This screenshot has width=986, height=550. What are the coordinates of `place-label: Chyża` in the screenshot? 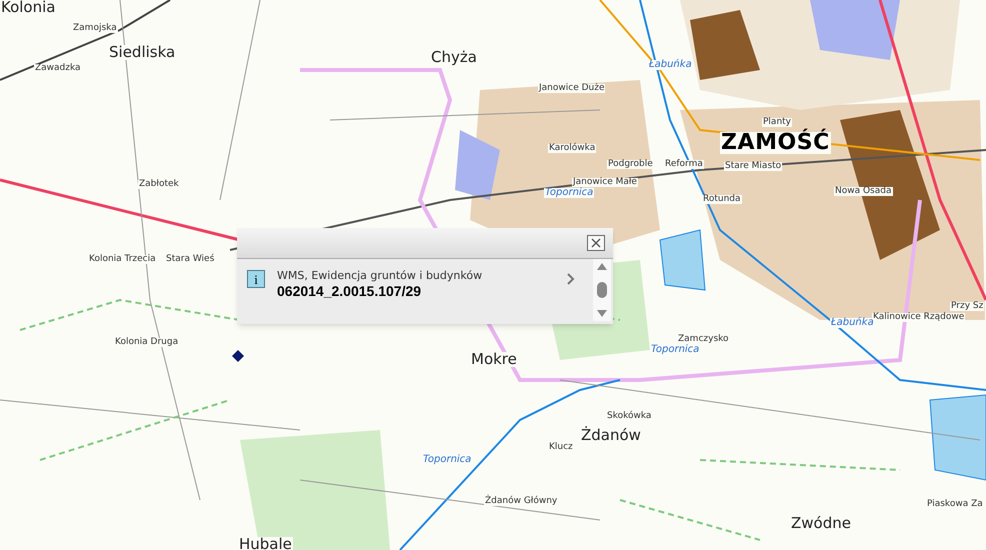 It's located at (454, 57).